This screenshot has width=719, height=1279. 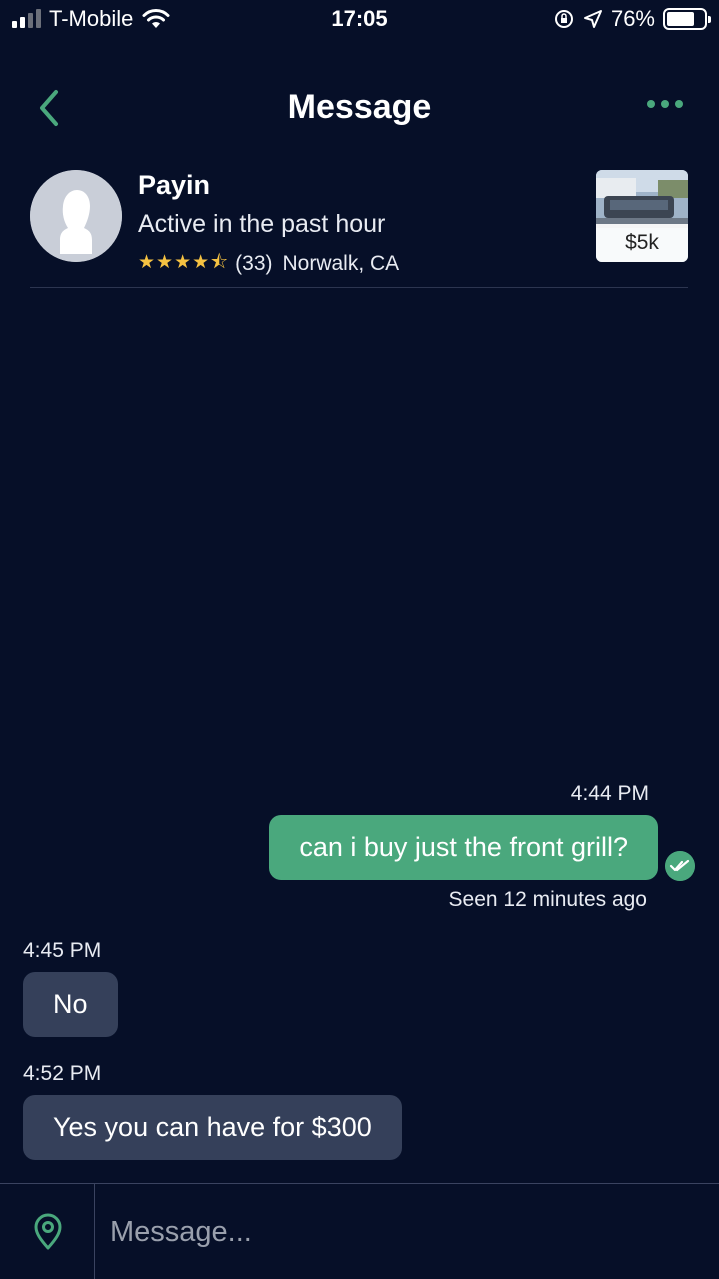 I want to click on seen-status: Seen 12 minutes ago, so click(x=547, y=899).